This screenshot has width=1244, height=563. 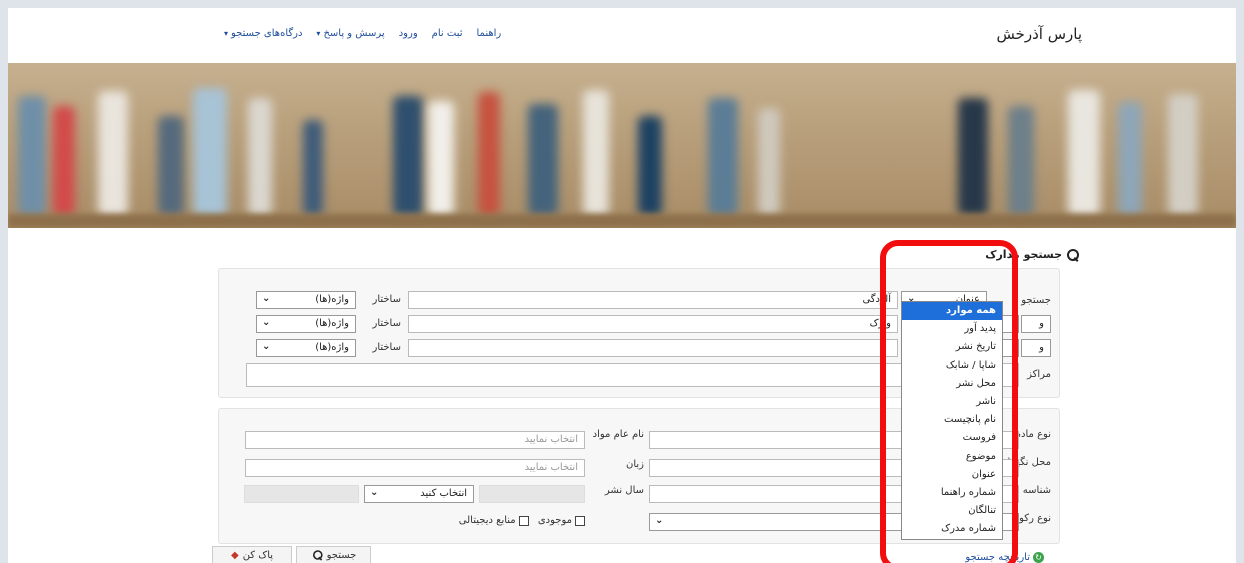 What do you see at coordinates (952, 493) in the screenshot?
I see `dropdown-option: شماره راهنما` at bounding box center [952, 493].